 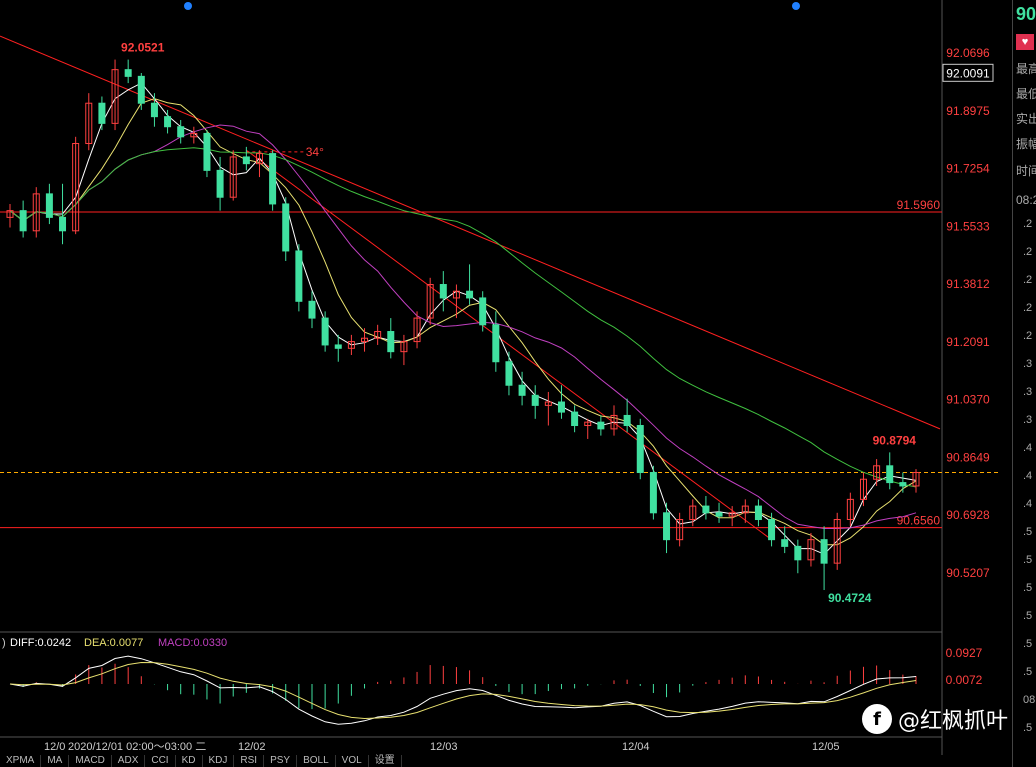 What do you see at coordinates (281, 761) in the screenshot?
I see `tab-psy: PSY` at bounding box center [281, 761].